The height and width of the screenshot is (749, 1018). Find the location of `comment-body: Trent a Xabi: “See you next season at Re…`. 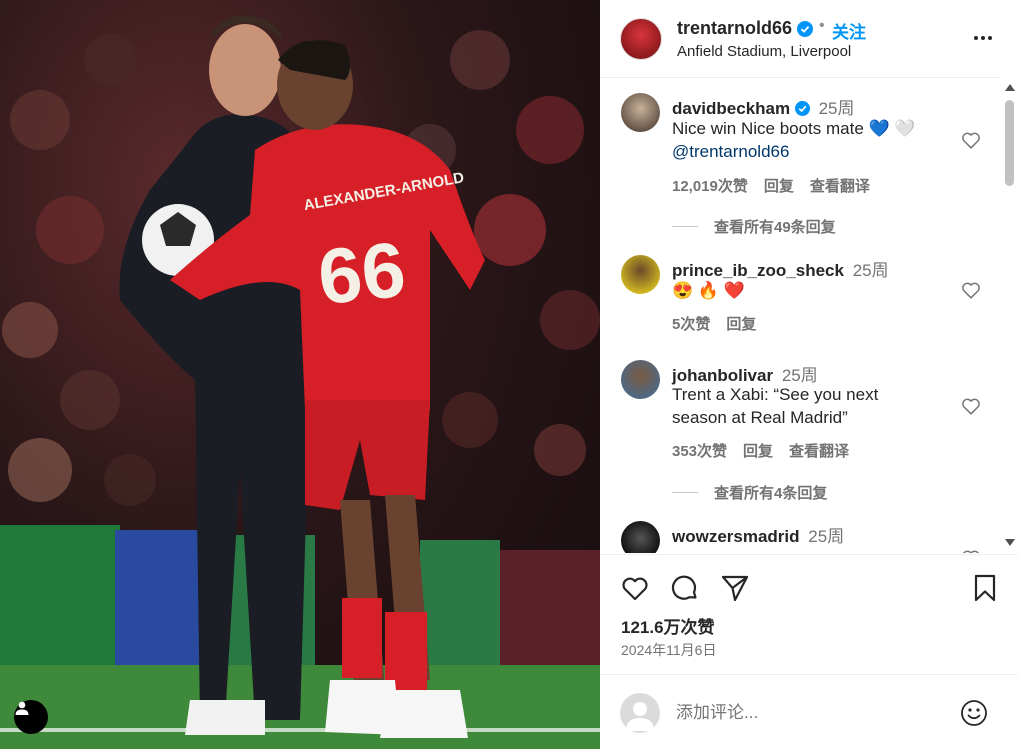

comment-body: Trent a Xabi: “See you next season at Re… is located at coordinates (775, 406).